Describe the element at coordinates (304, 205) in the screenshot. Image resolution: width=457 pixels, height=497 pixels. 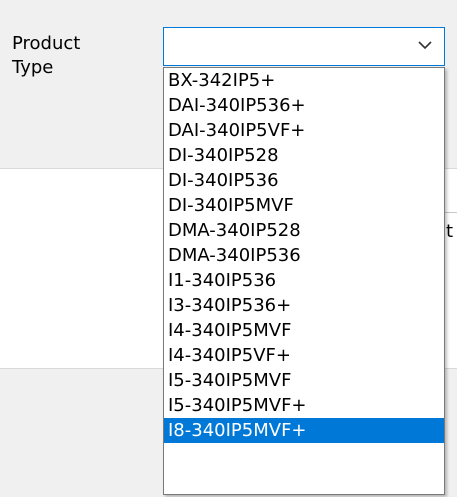
I see `dropdown-option: DI-340IP5MVF` at that location.